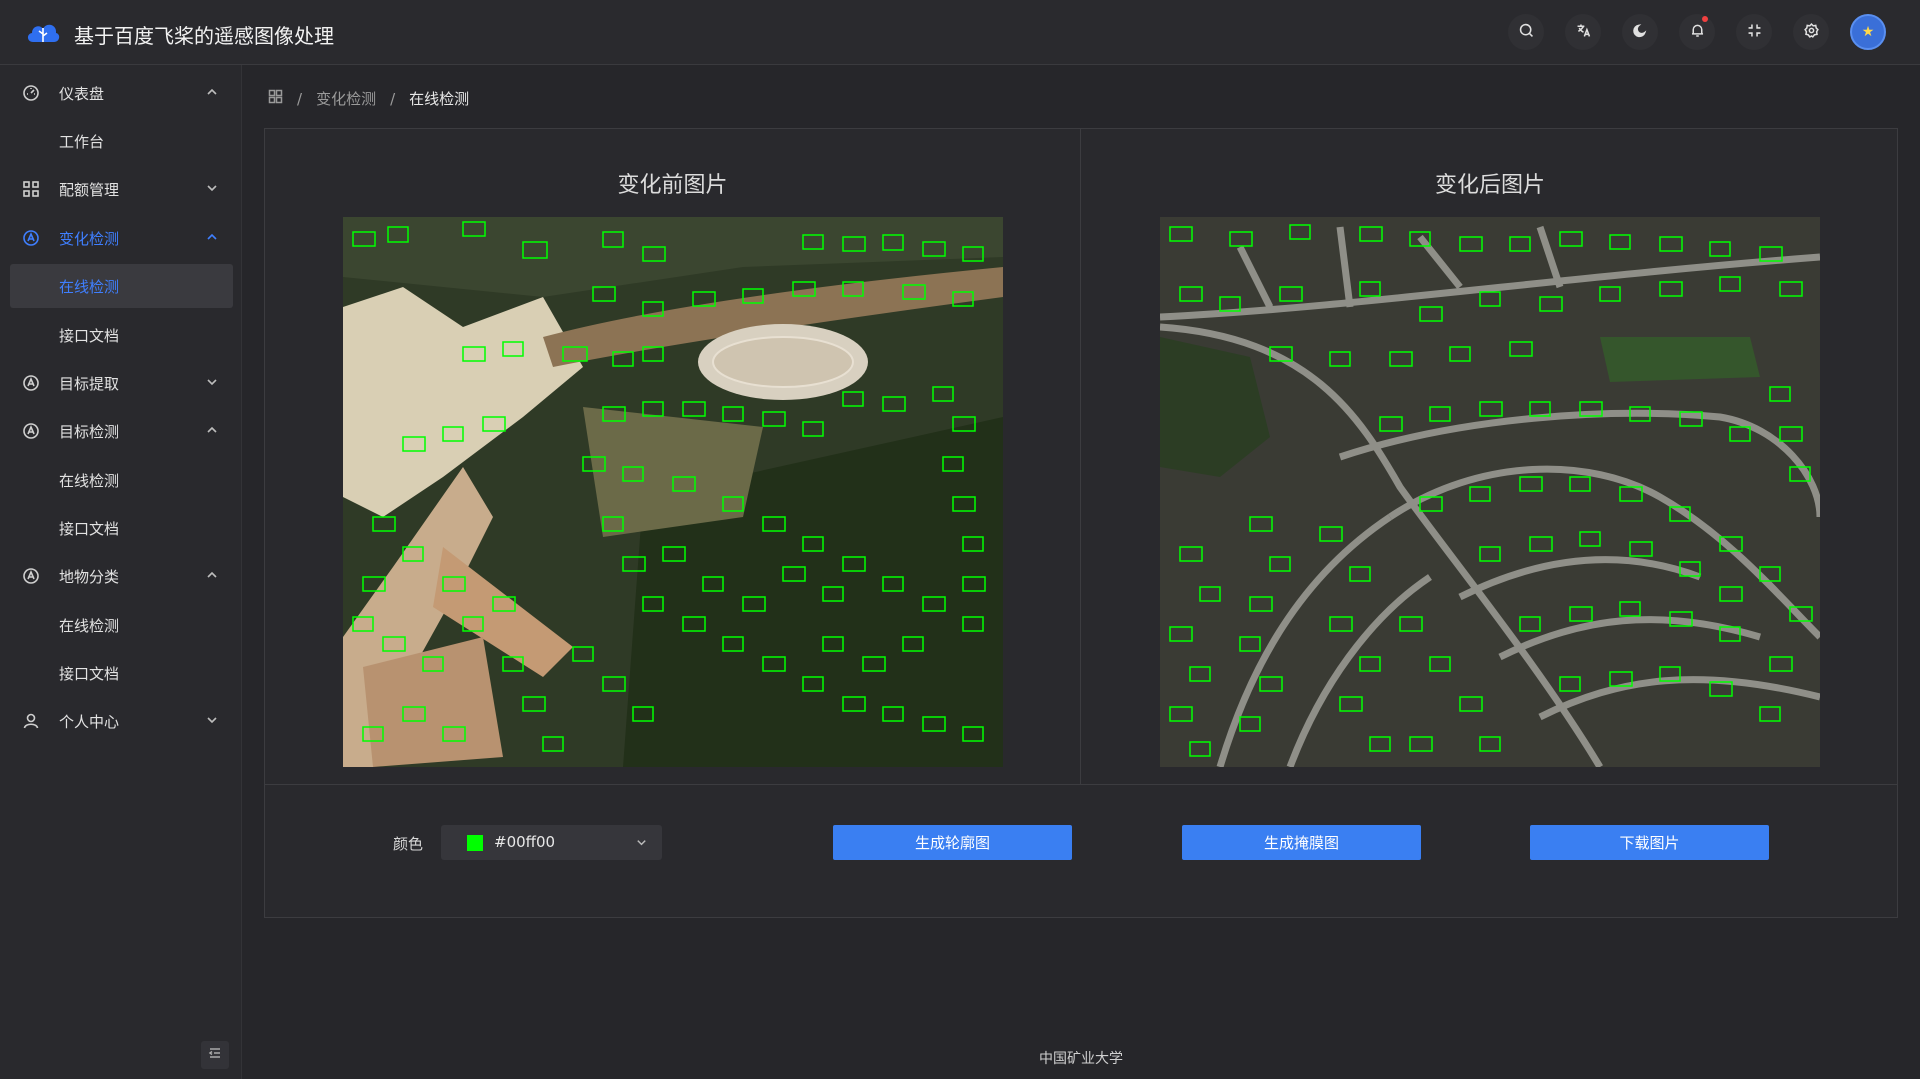 The image size is (1920, 1079). I want to click on sidebar-collapse-button, so click(215, 1055).